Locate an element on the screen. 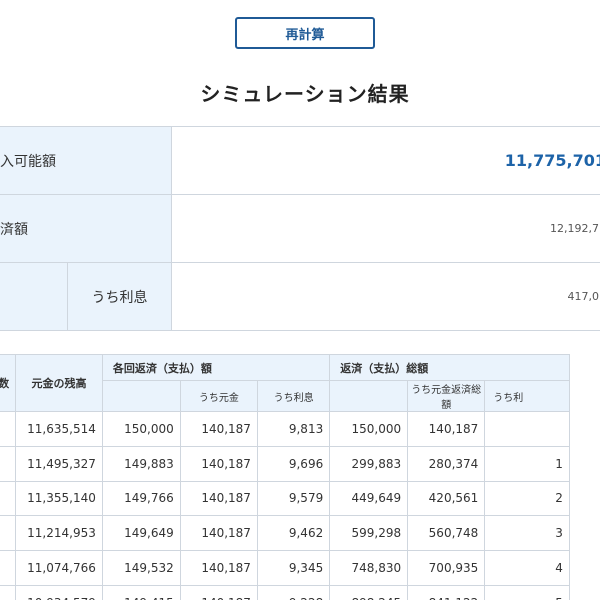 This screenshot has width=600, height=600. recalculate-button: 再計算 is located at coordinates (305, 33).